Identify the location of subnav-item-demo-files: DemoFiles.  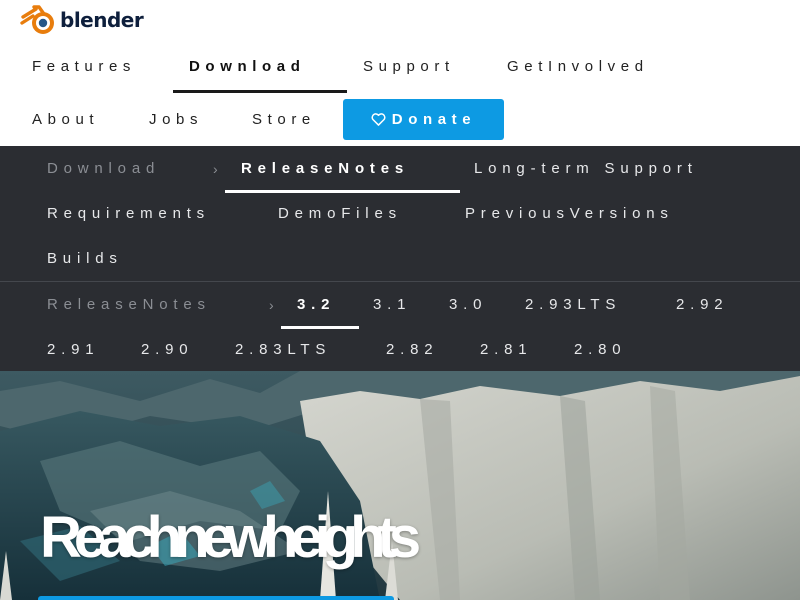
(371, 213).